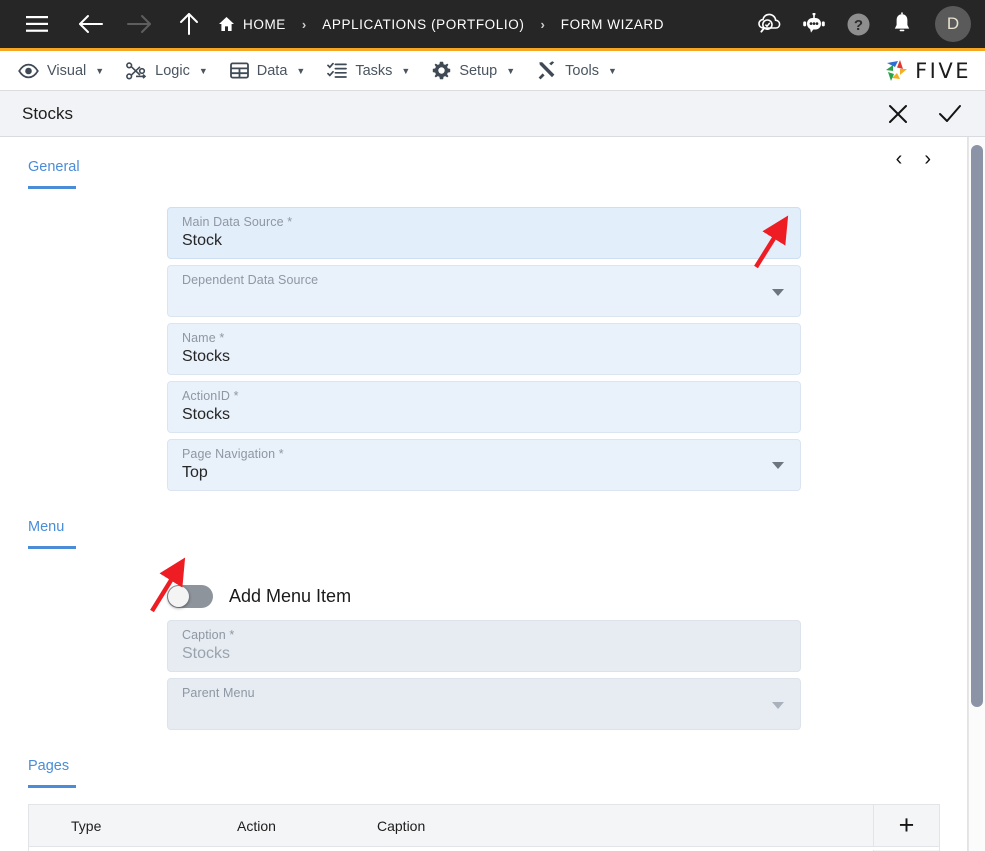 The width and height of the screenshot is (985, 851). What do you see at coordinates (441, 70) in the screenshot?
I see `gear-icon` at bounding box center [441, 70].